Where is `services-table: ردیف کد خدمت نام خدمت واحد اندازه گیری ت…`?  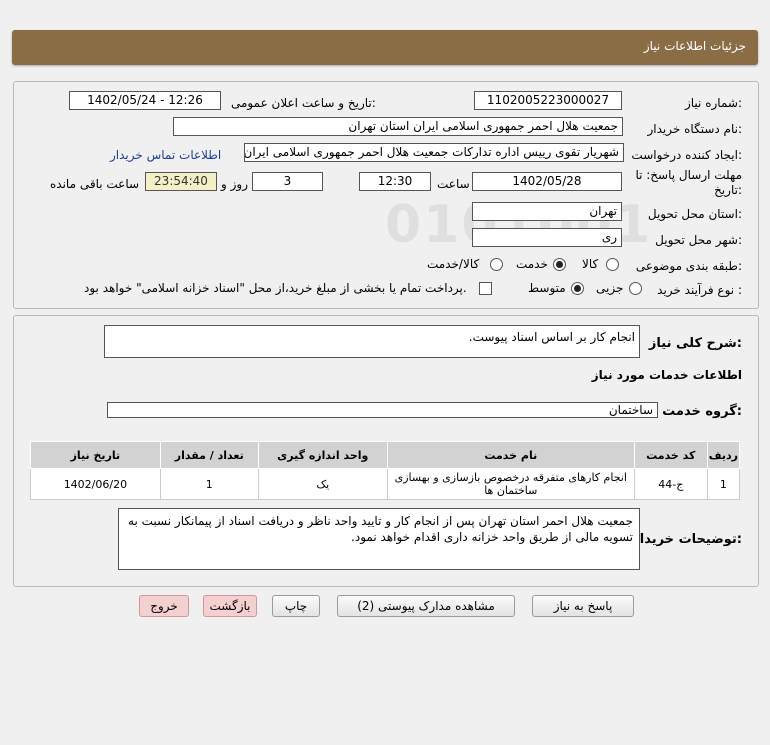
services-table: ردیف کد خدمت نام خدمت واحد اندازه گیری ت… is located at coordinates (385, 470).